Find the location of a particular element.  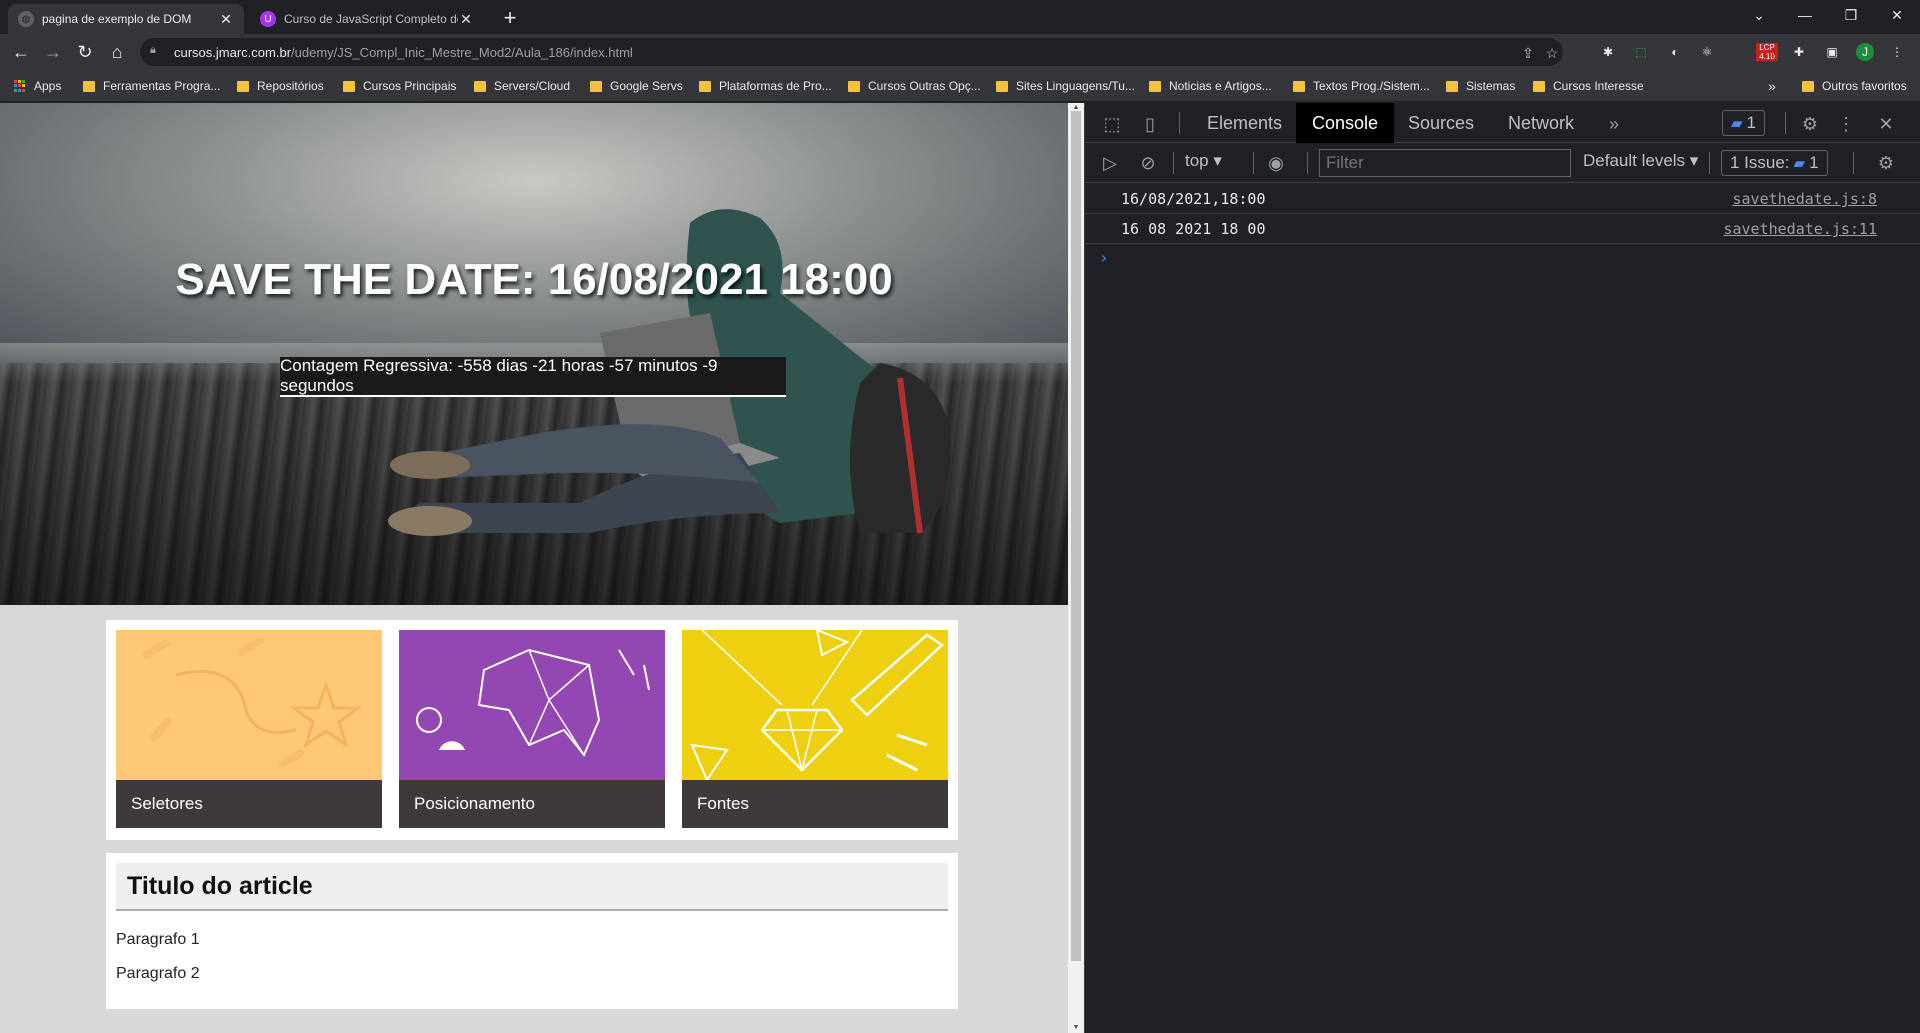

extension-circle-icon: ◐ is located at coordinates (1675, 52).